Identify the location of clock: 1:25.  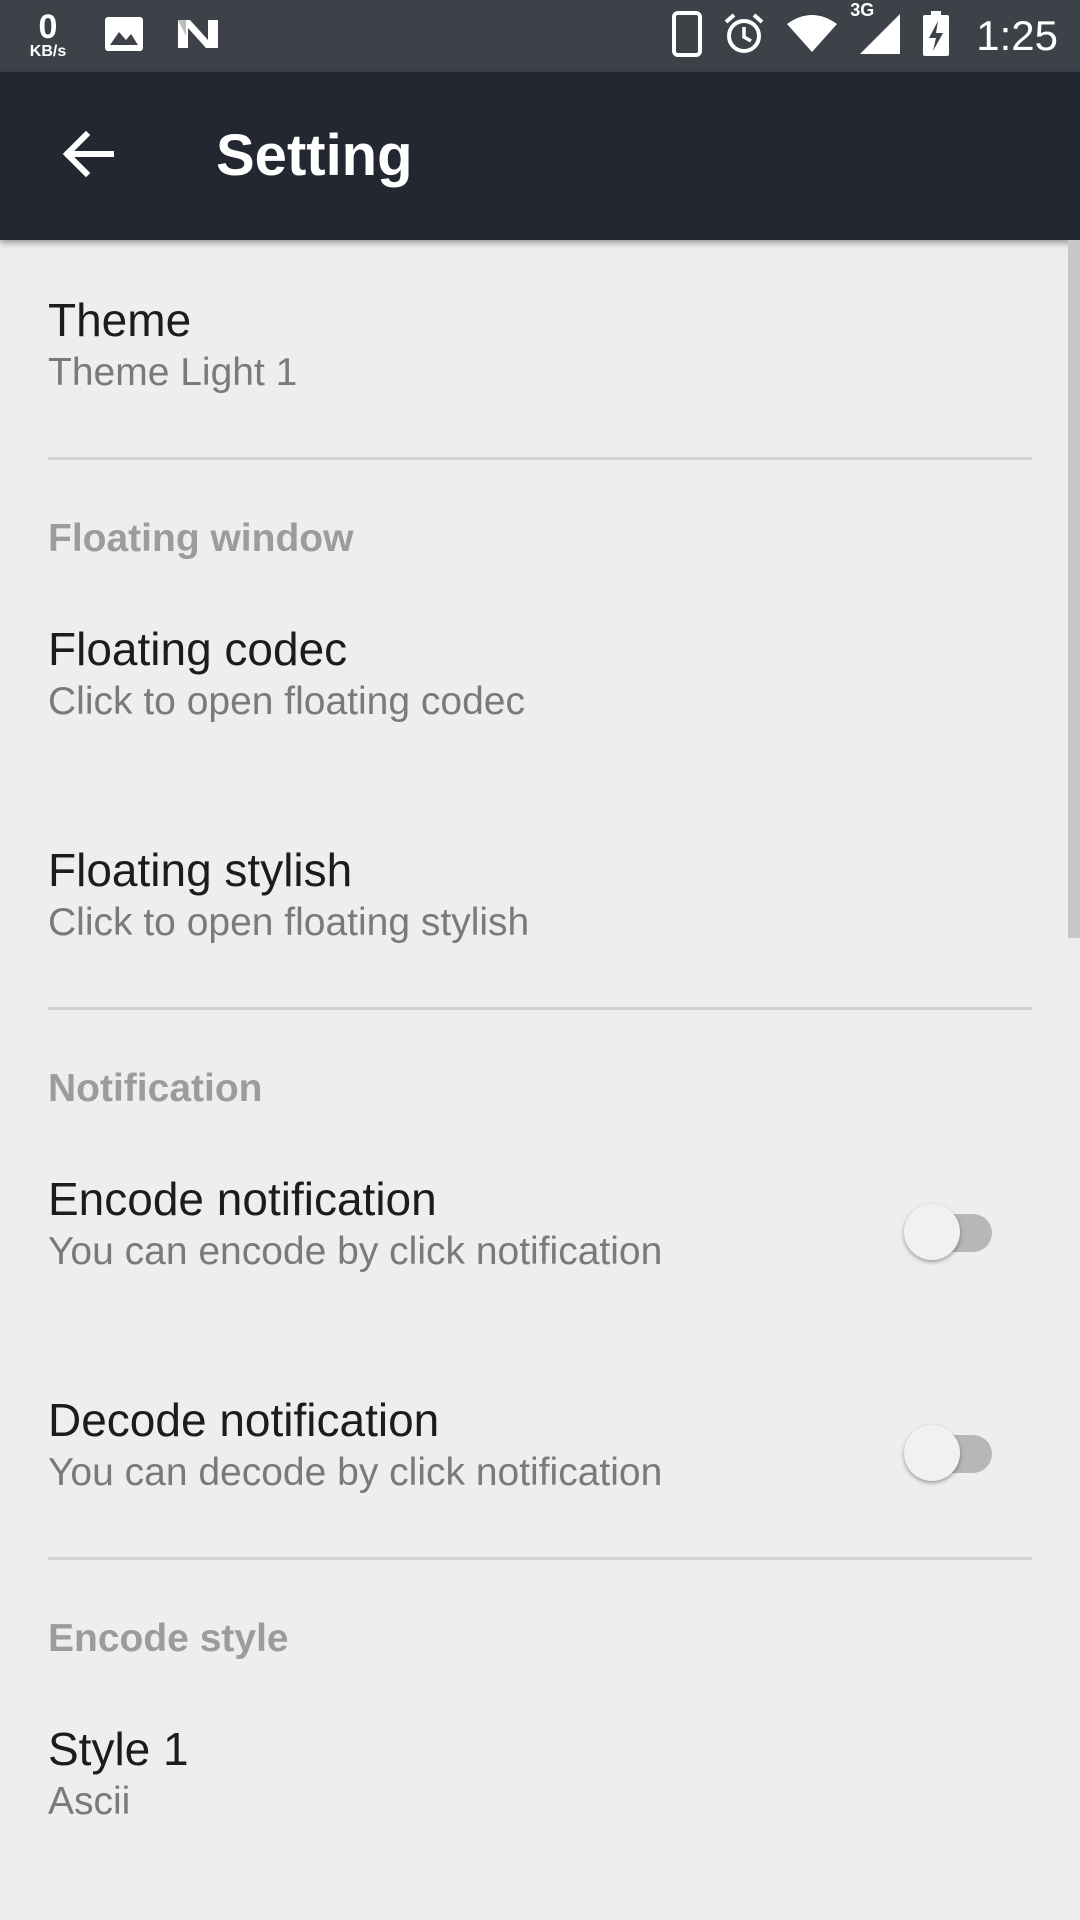
(1017, 35).